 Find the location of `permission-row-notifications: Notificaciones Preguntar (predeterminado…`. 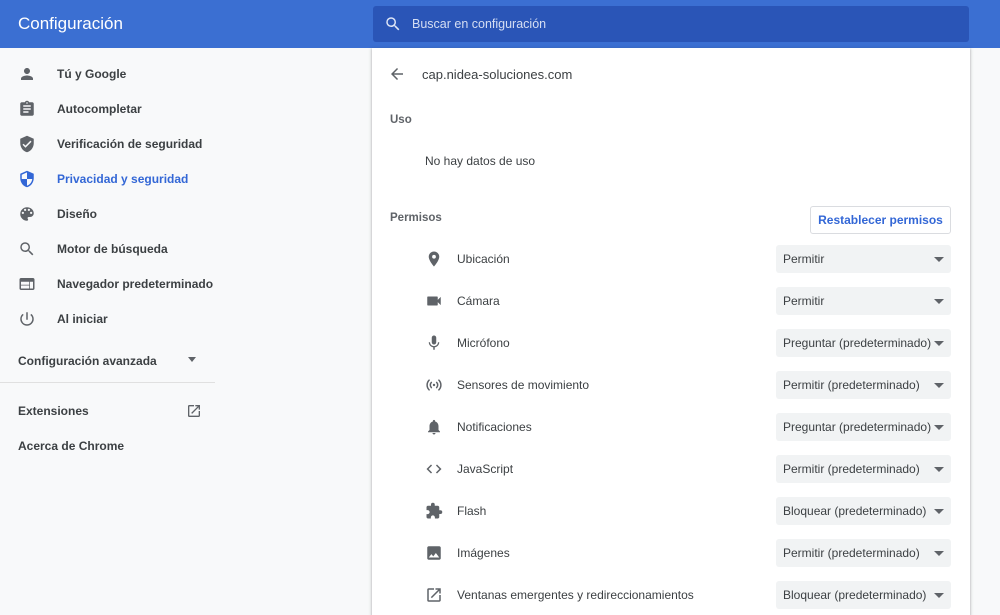

permission-row-notifications: Notificaciones Preguntar (predeterminado… is located at coordinates (671, 427).